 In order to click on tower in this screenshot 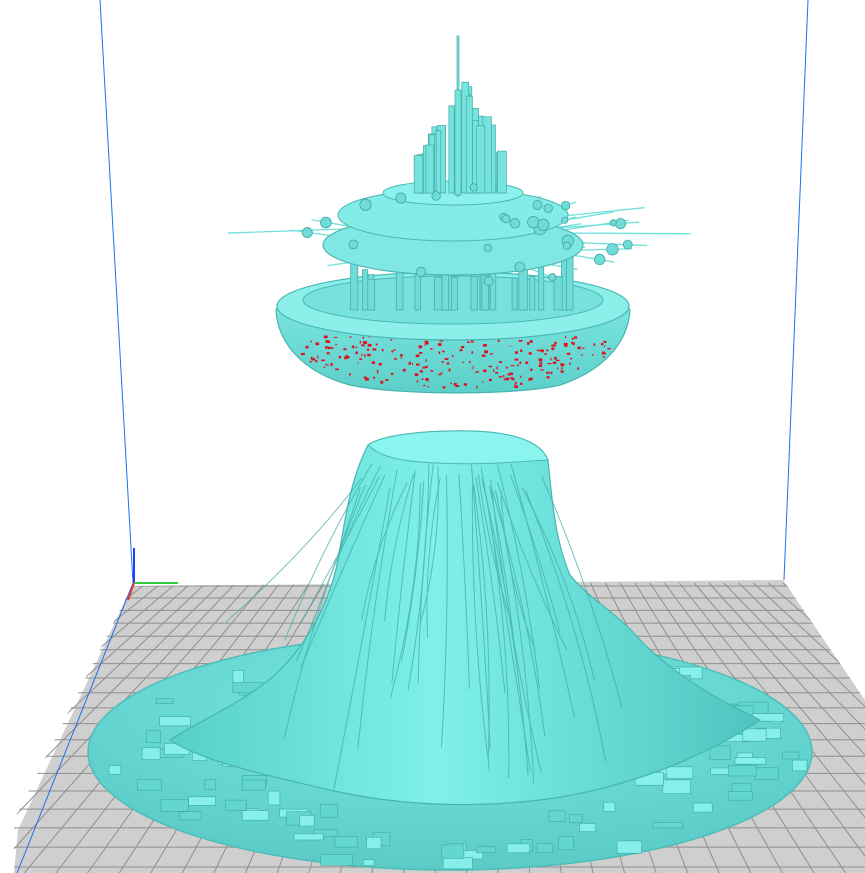, I will do `click(418, 174)`.